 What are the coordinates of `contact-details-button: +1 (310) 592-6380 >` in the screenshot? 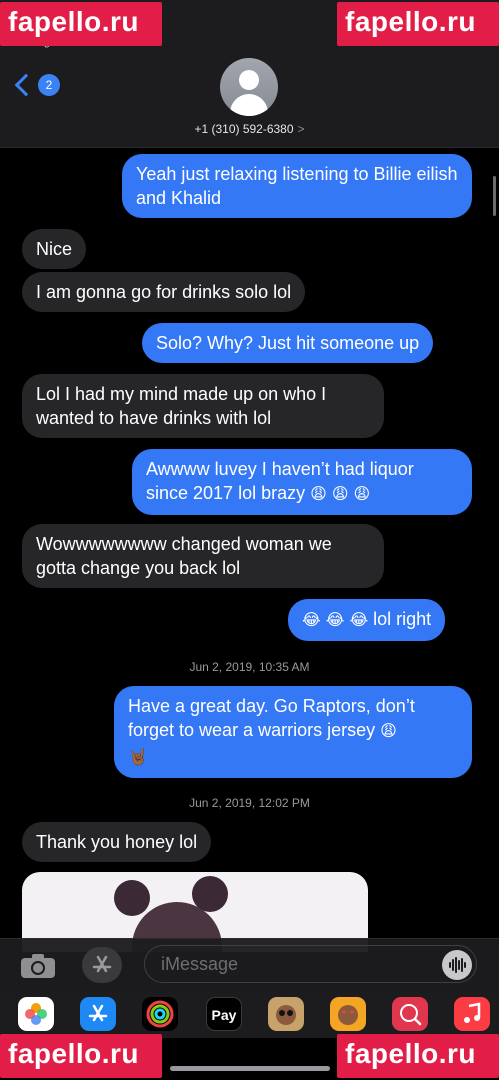 It's located at (249, 129).